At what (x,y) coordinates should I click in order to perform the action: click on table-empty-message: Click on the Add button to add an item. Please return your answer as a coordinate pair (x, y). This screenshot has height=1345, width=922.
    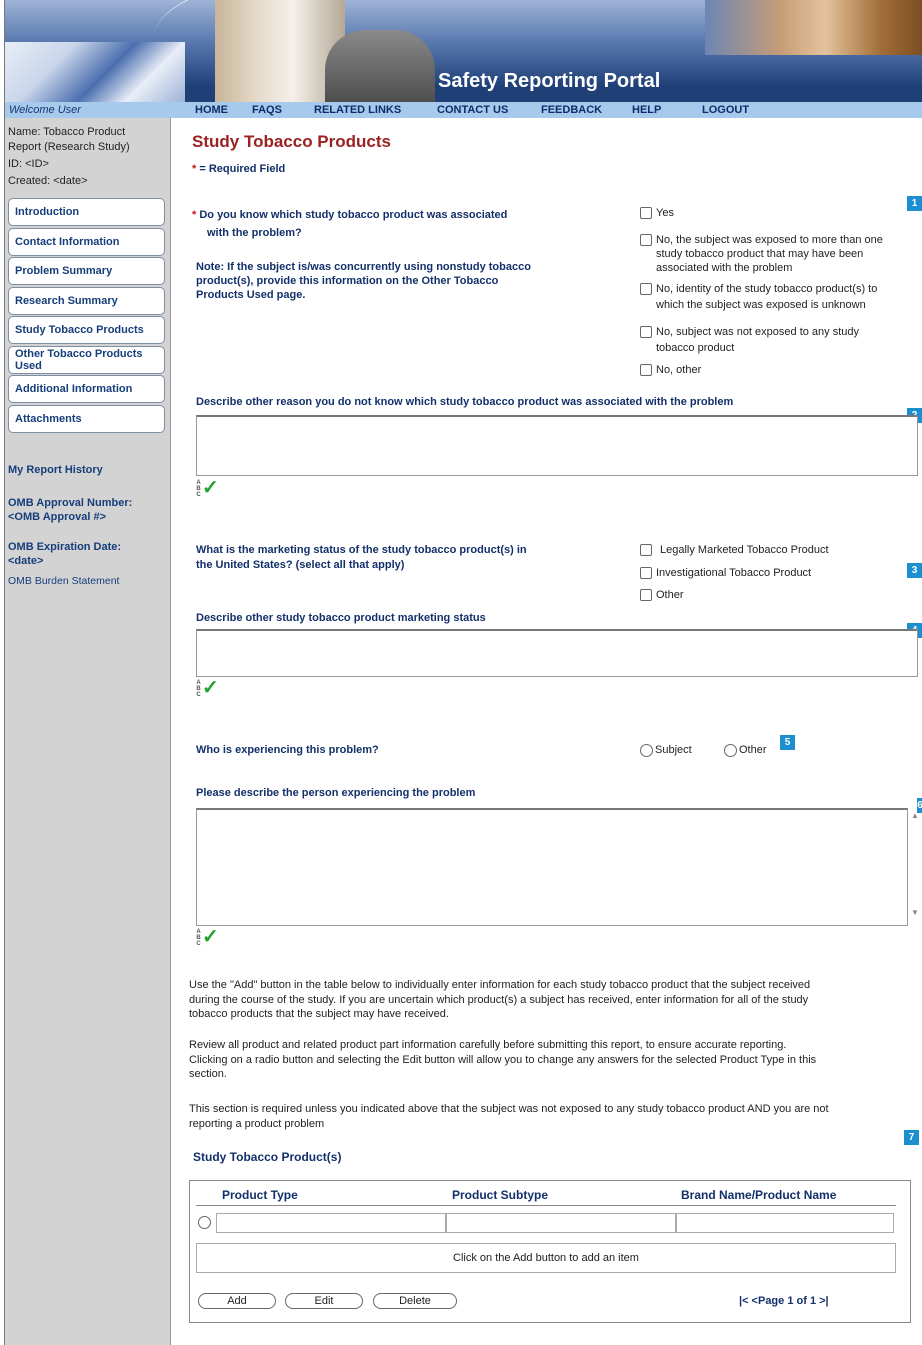
    Looking at the image, I should click on (546, 1258).